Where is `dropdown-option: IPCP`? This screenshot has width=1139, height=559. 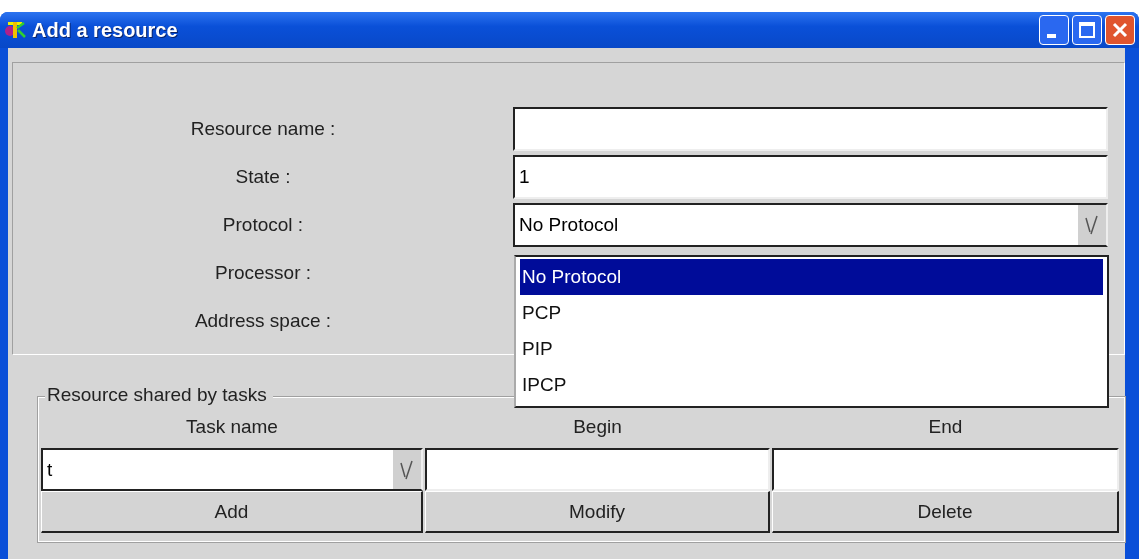 dropdown-option: IPCP is located at coordinates (811, 385).